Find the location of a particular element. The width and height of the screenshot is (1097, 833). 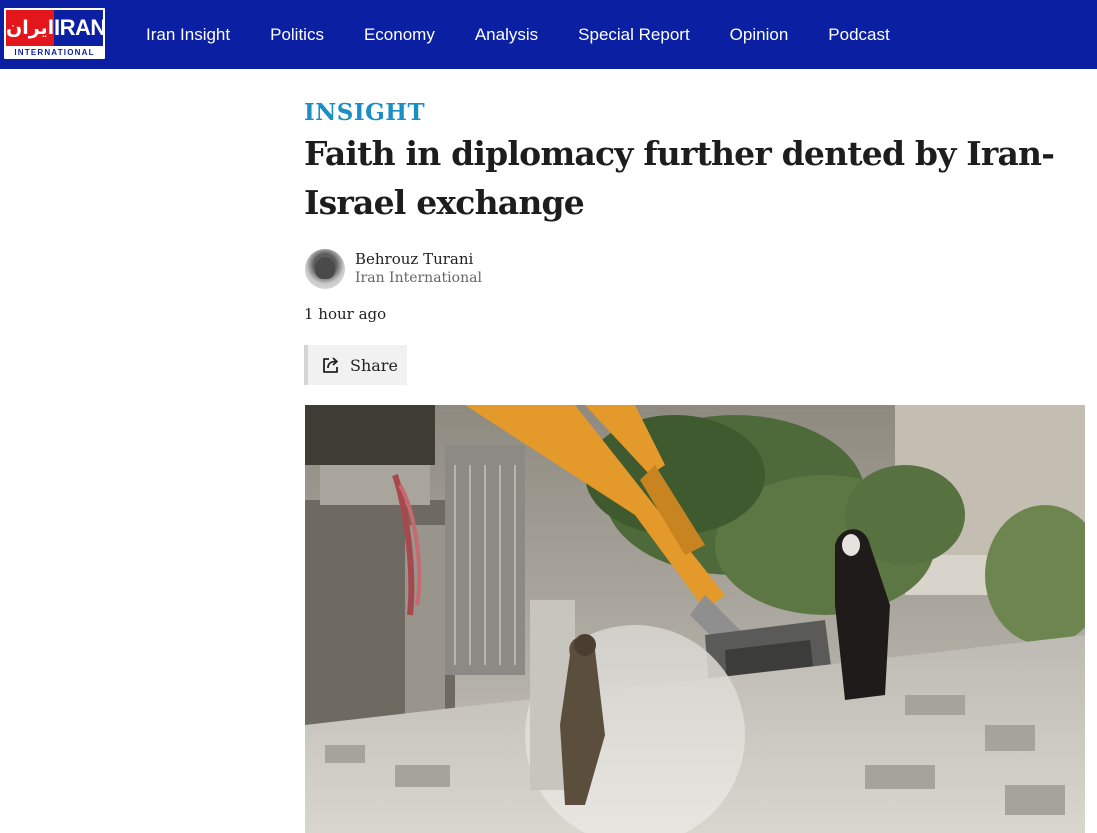

logo-latin-text: IRAN is located at coordinates (80, 28).